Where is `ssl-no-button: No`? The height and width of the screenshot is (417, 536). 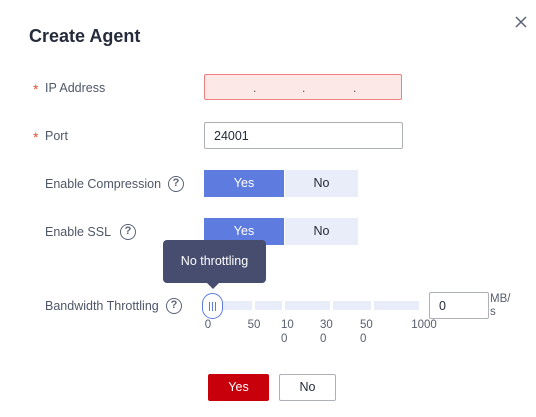 ssl-no-button: No is located at coordinates (321, 231).